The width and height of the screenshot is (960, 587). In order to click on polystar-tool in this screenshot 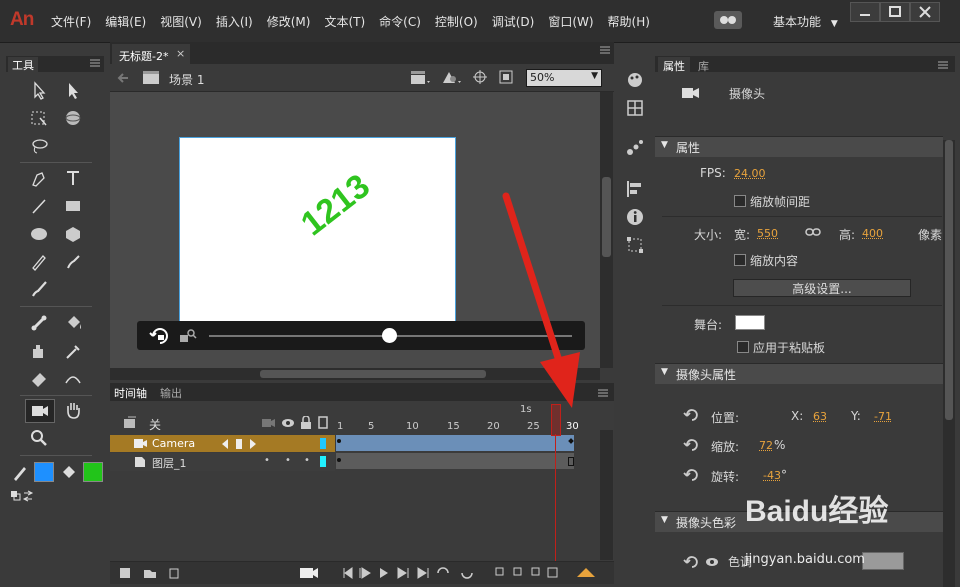, I will do `click(73, 234)`.